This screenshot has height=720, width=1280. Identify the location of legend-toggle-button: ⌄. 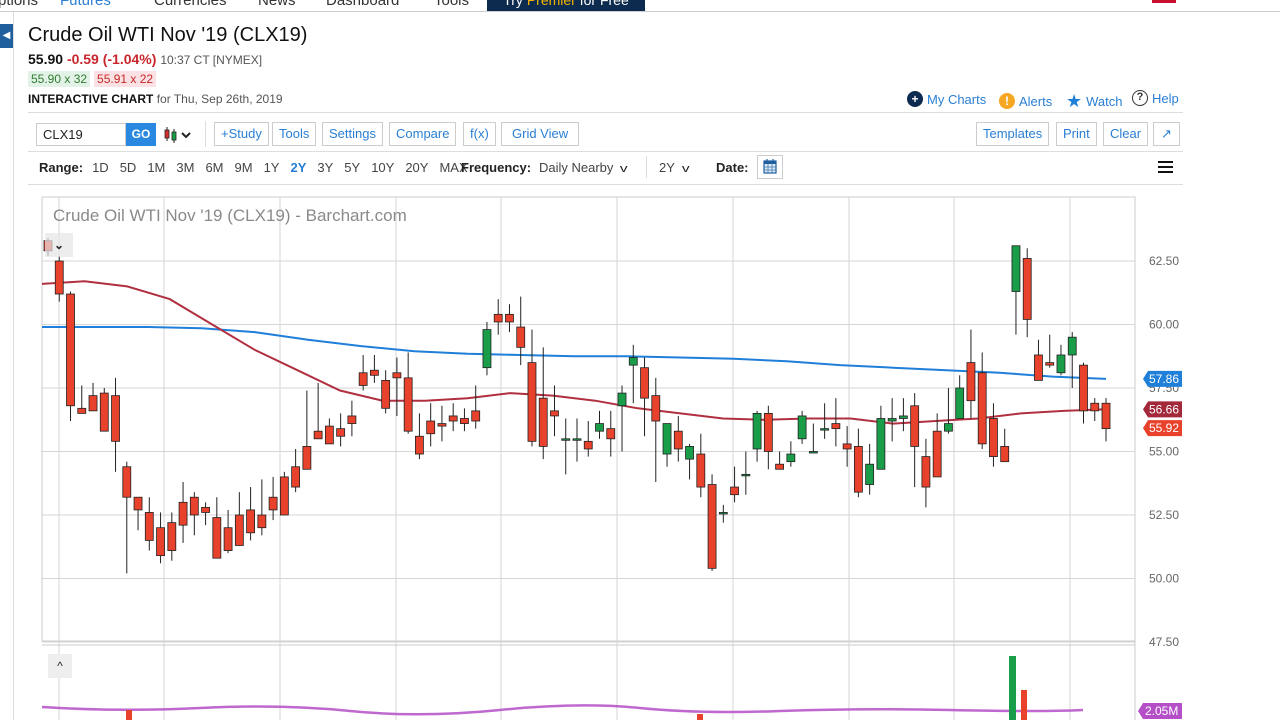
(59, 245).